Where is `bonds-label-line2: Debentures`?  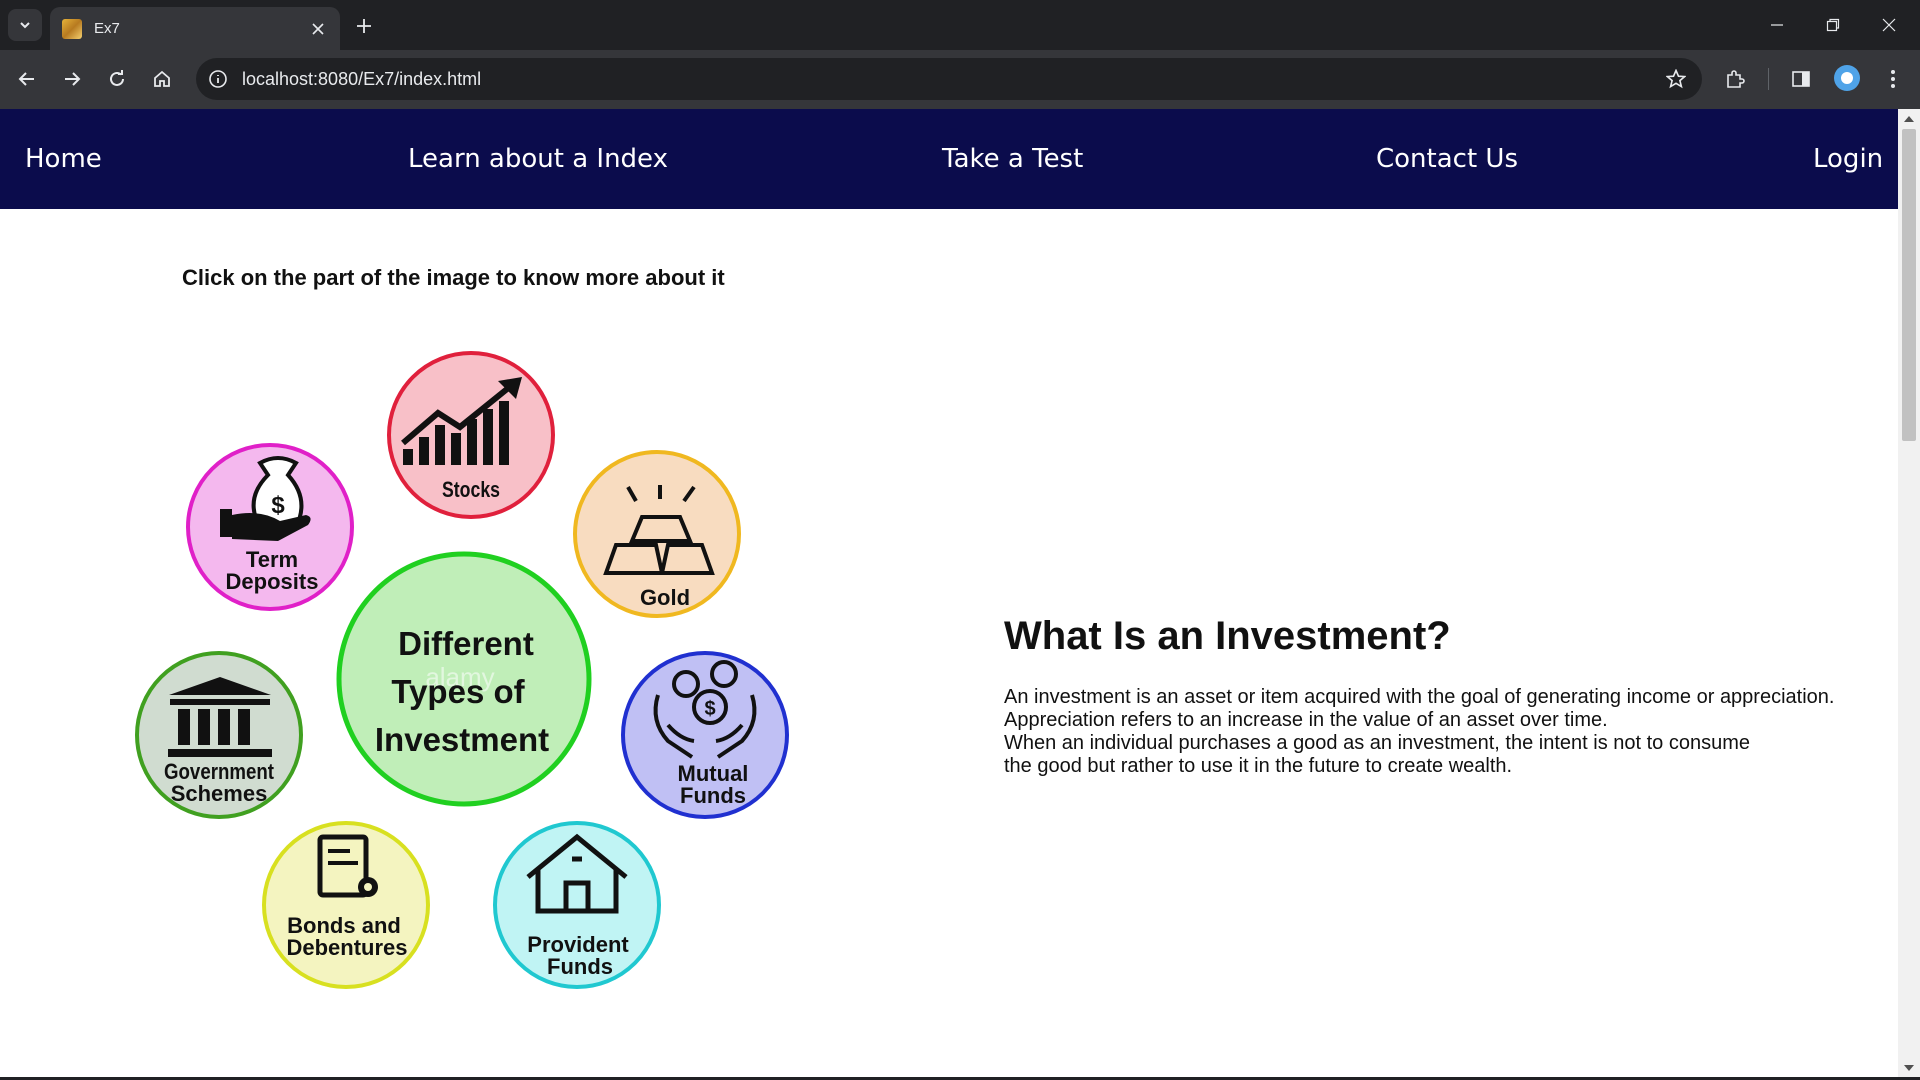 bonds-label-line2: Debentures is located at coordinates (346, 947).